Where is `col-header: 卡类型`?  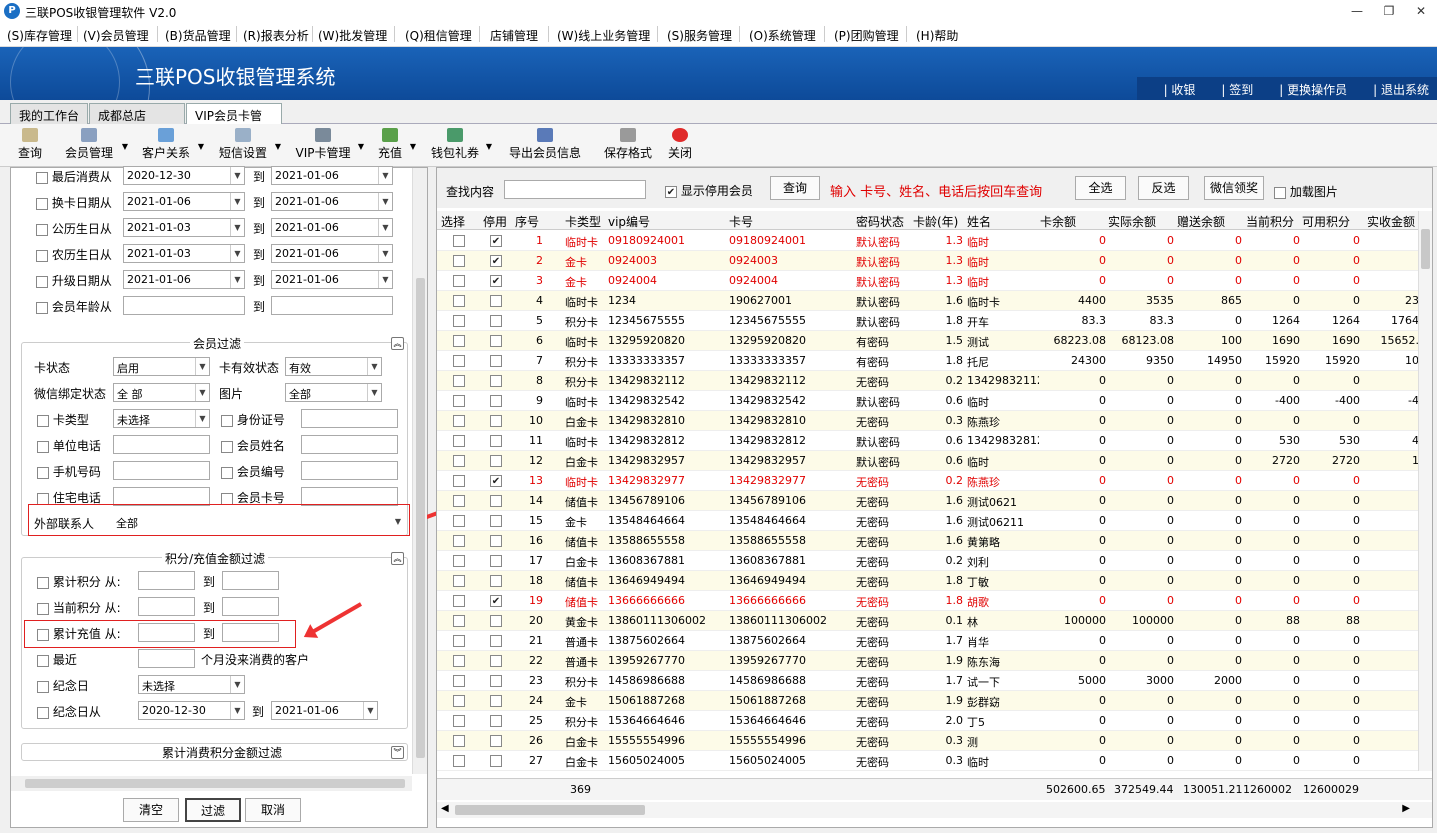 col-header: 卡类型 is located at coordinates (583, 221).